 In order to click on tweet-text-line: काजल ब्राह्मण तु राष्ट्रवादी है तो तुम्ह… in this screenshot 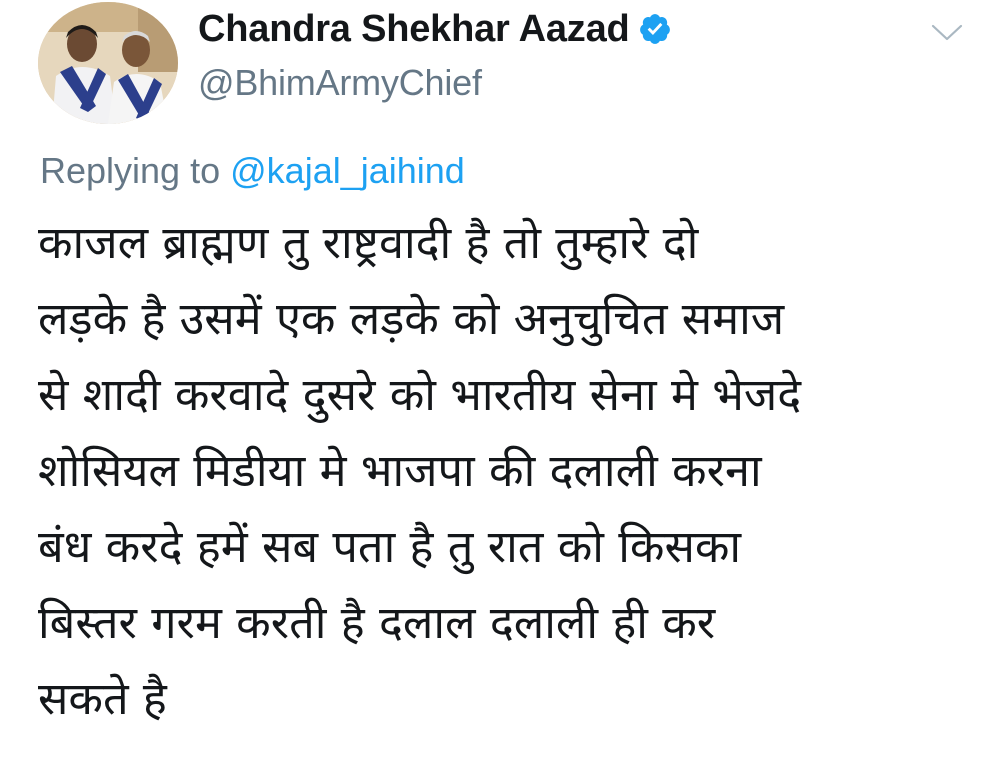, I will do `click(368, 242)`.